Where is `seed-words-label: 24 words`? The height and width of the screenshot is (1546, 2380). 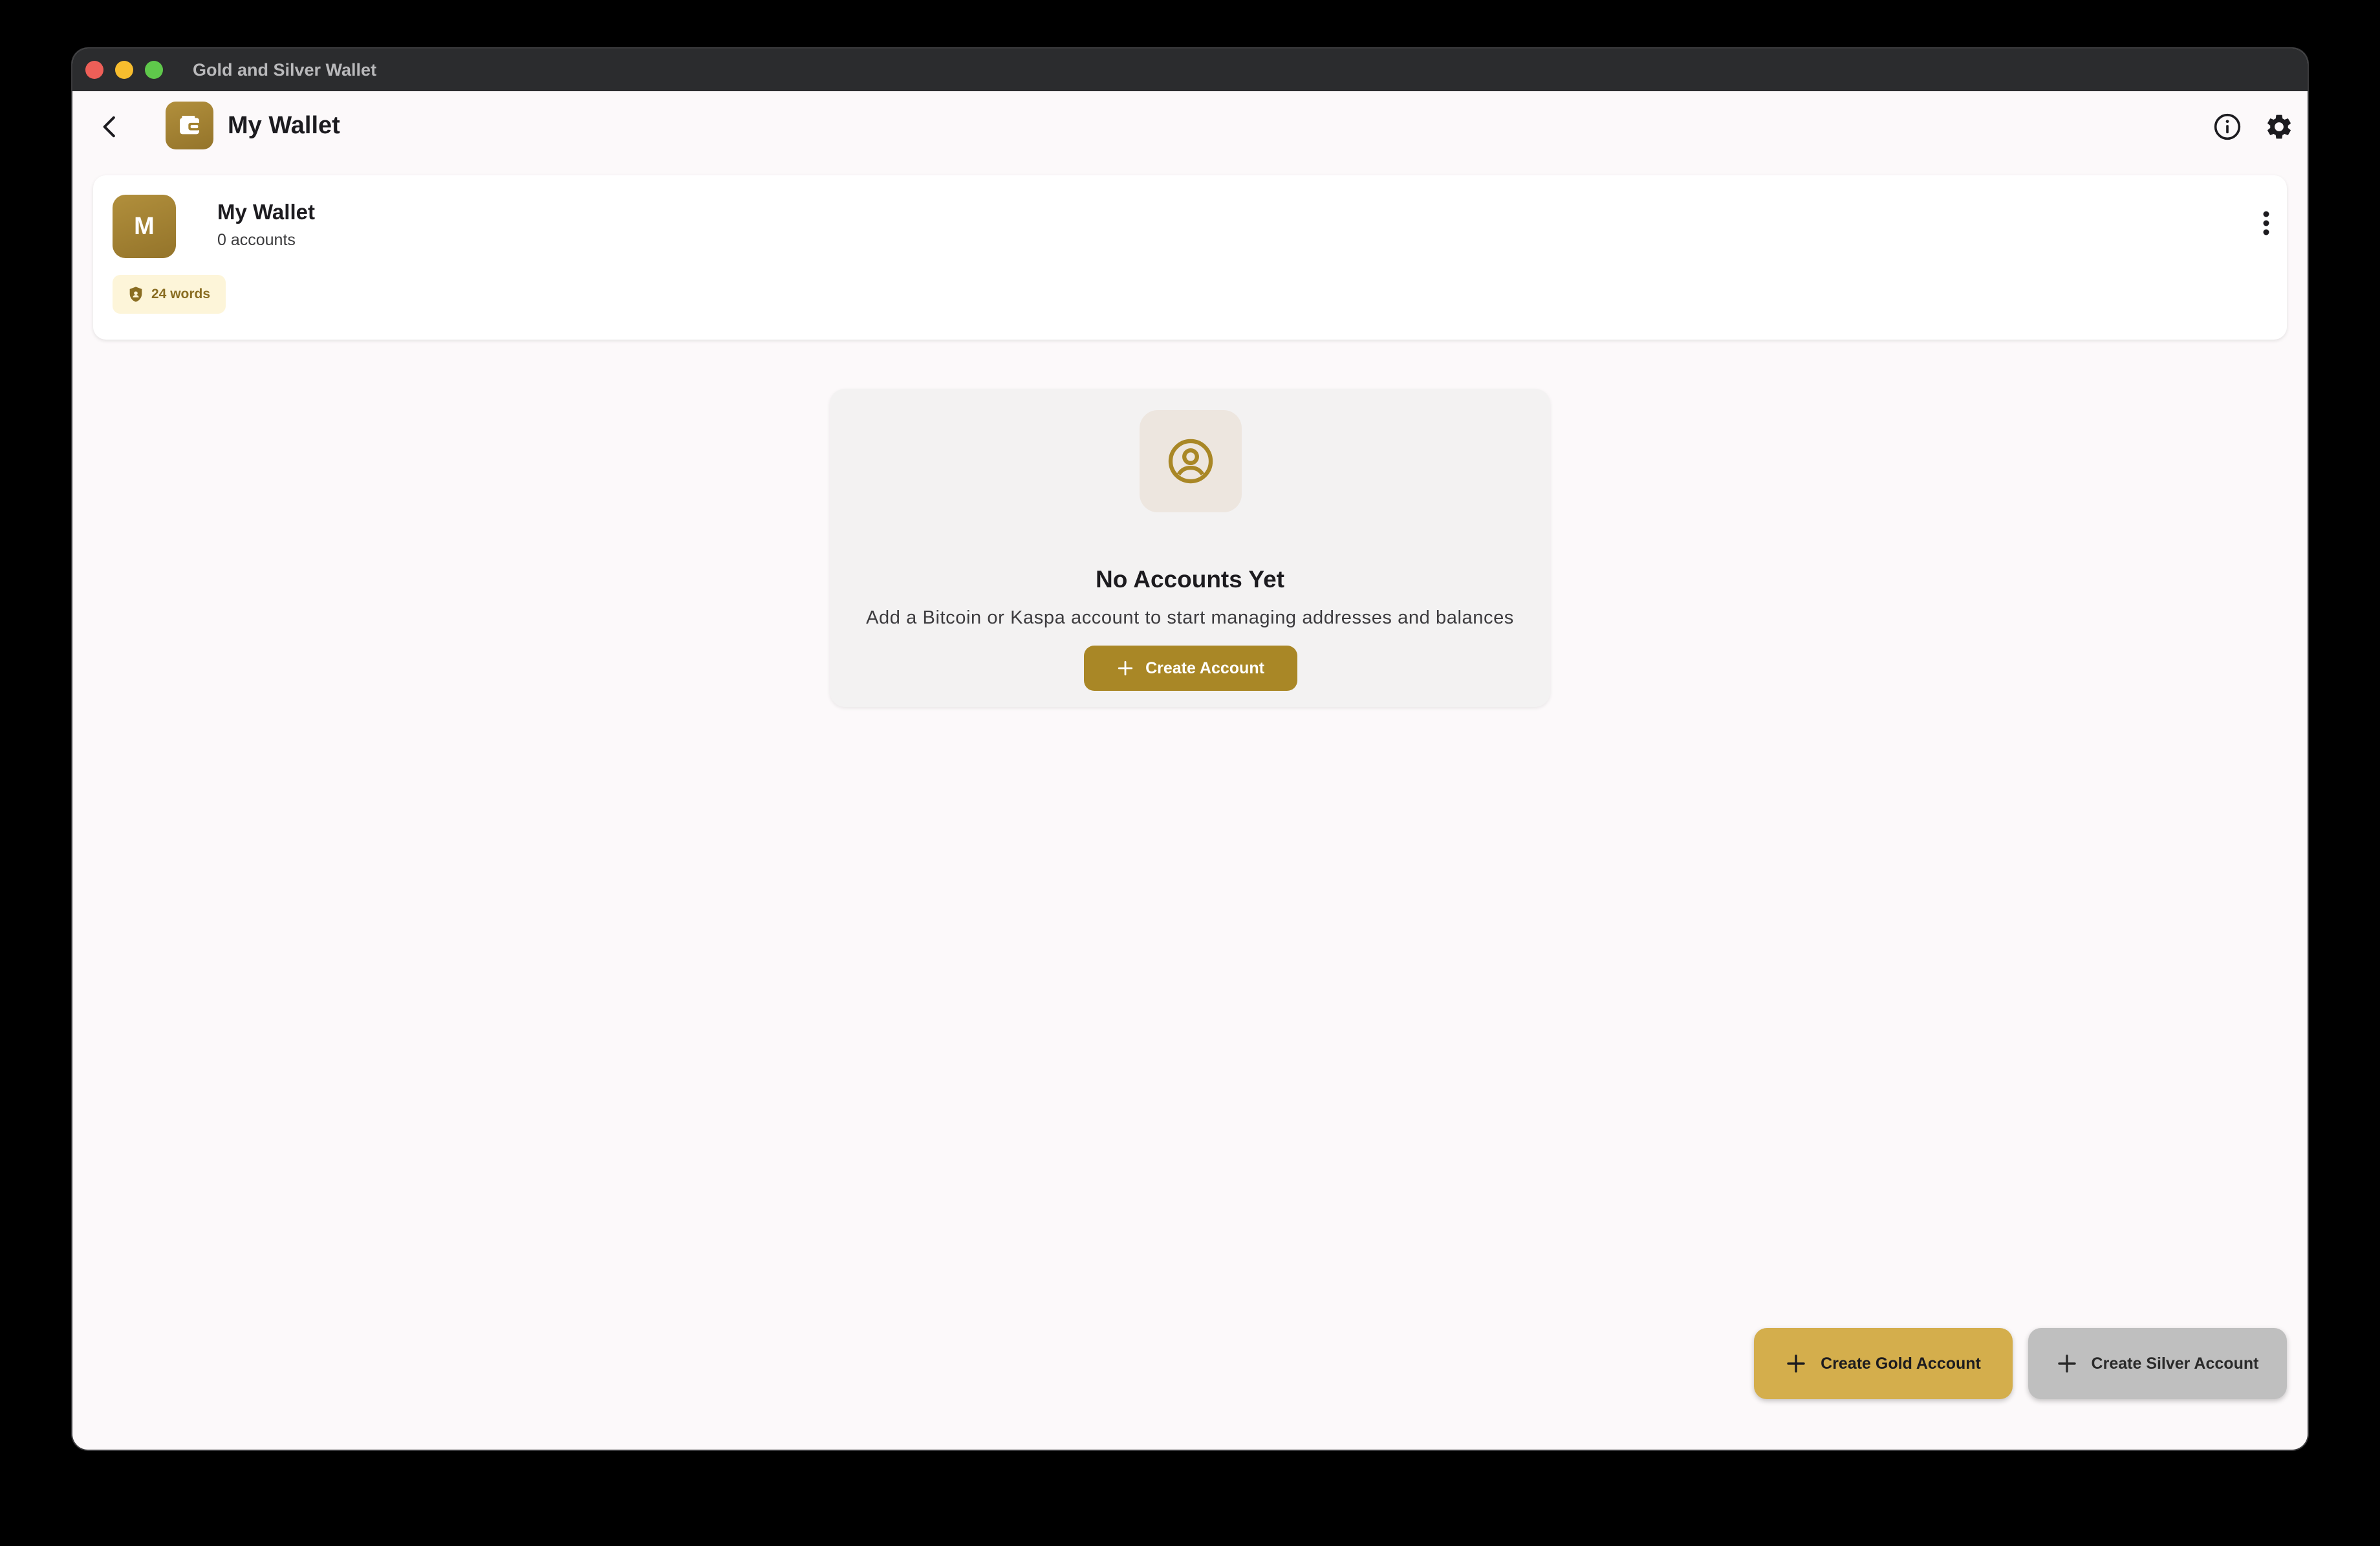 seed-words-label: 24 words is located at coordinates (181, 294).